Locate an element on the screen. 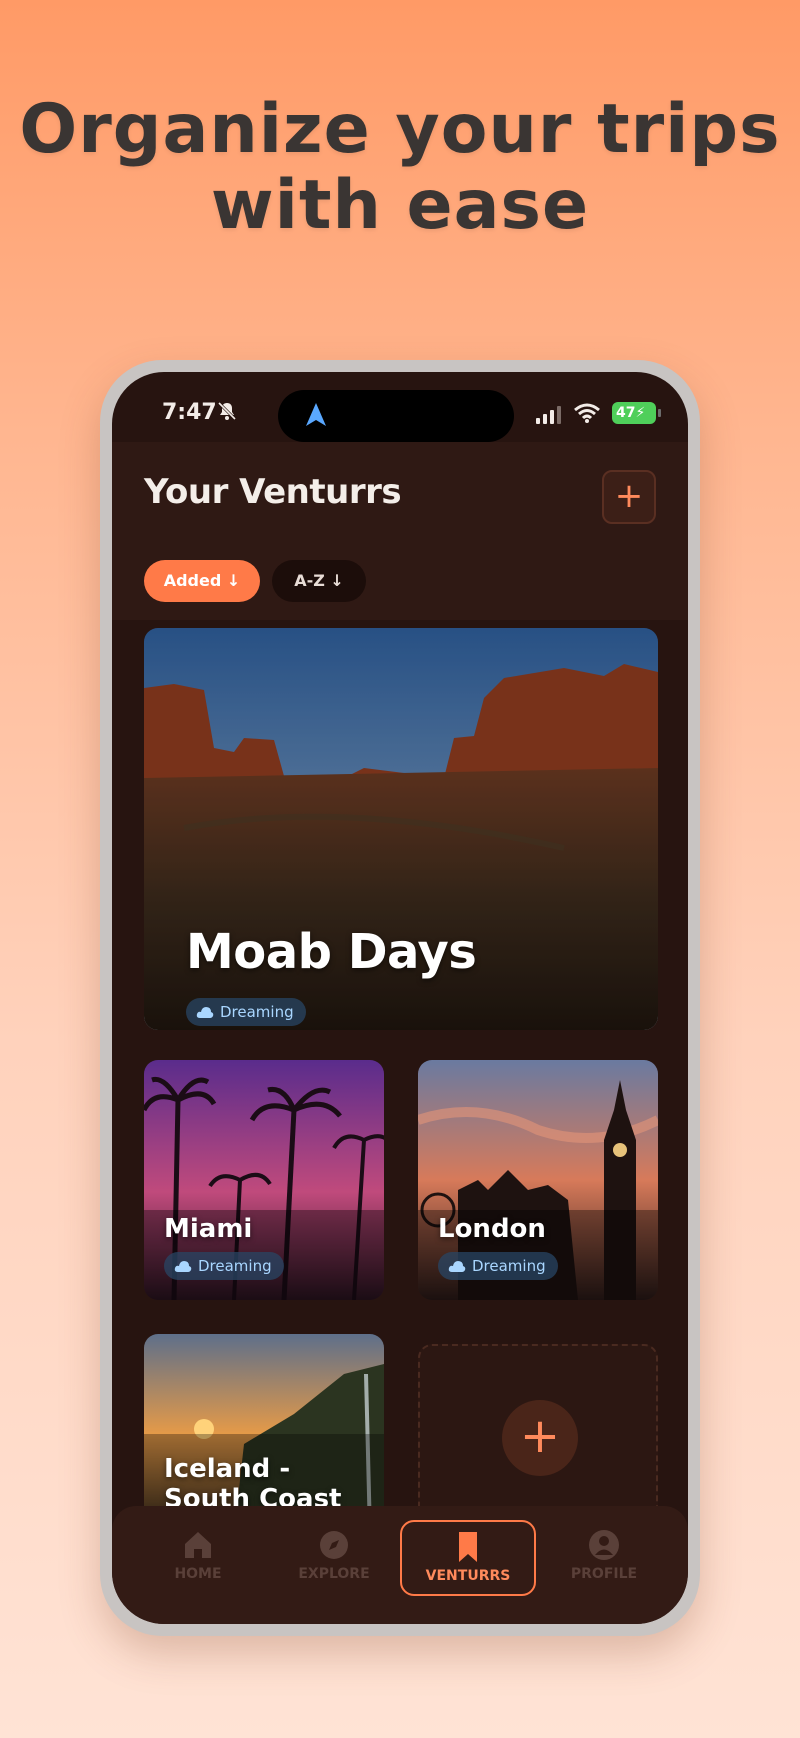 The height and width of the screenshot is (1738, 800). tab-home: HOME is located at coordinates (198, 1558).